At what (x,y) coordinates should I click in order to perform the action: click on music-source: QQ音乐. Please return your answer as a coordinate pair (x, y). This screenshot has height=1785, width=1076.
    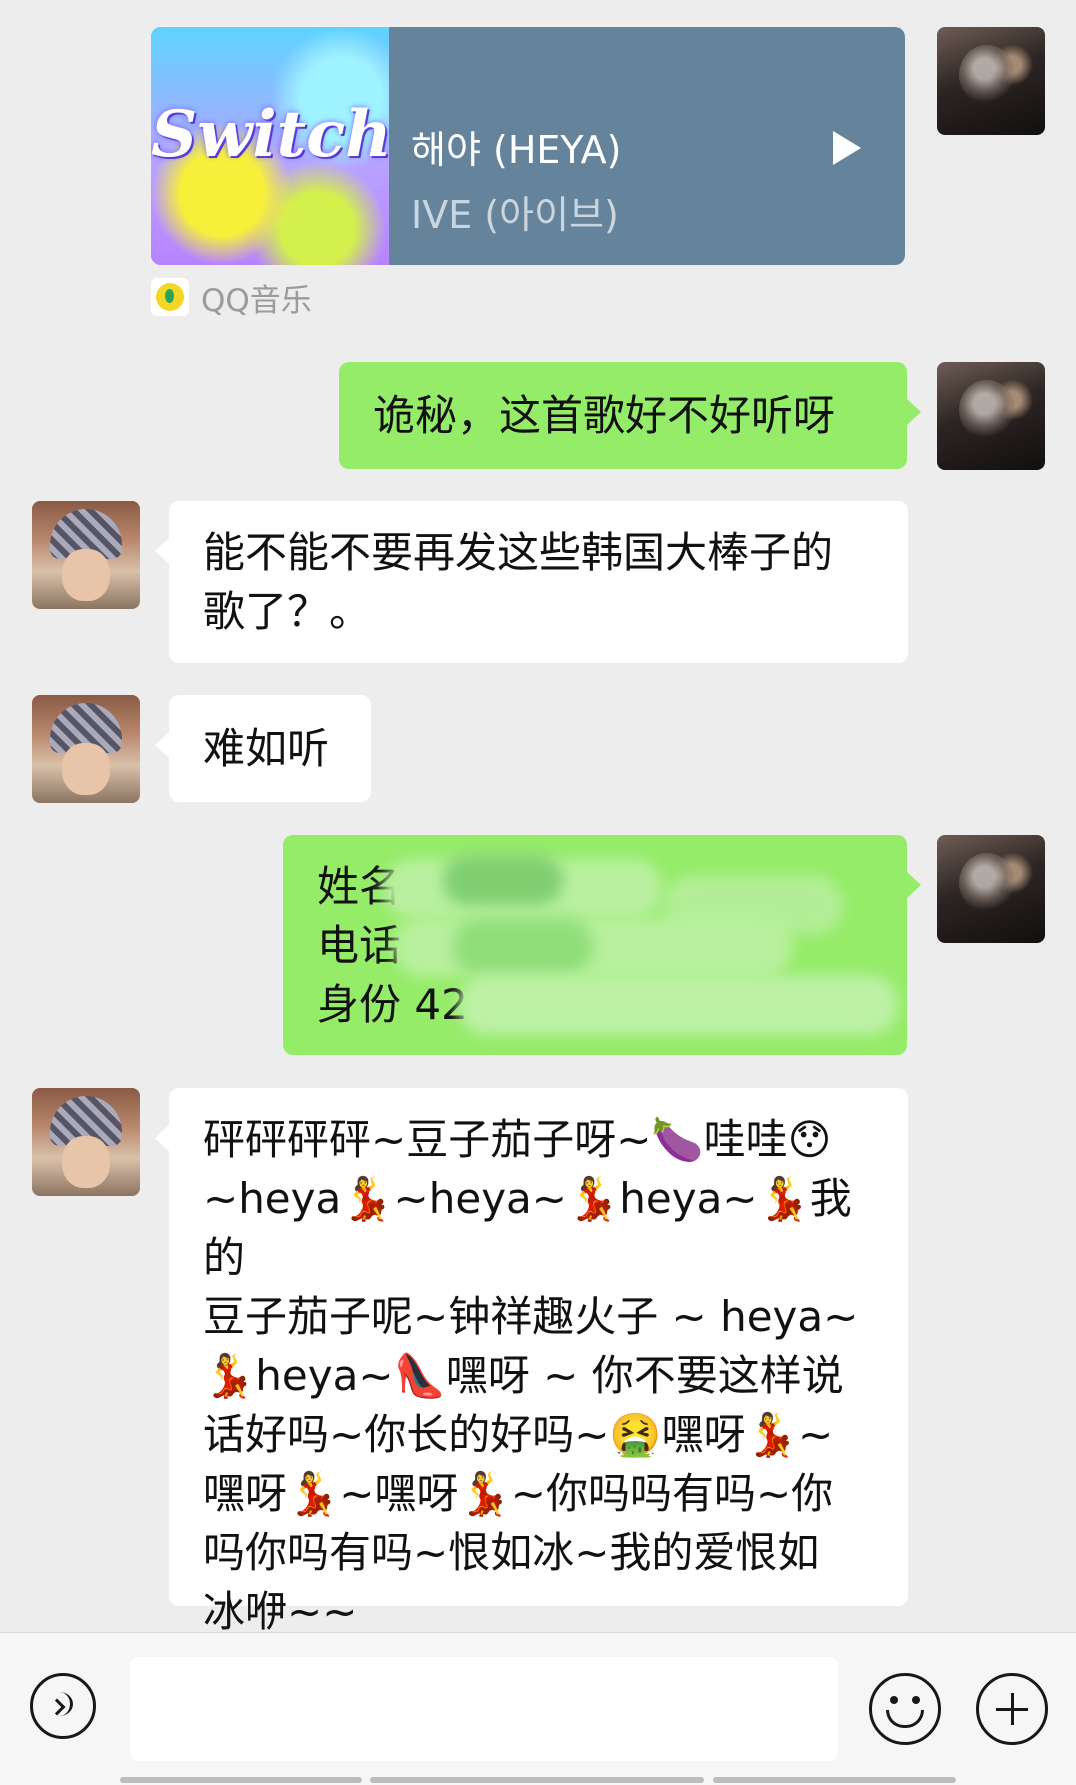
    Looking at the image, I should click on (231, 298).